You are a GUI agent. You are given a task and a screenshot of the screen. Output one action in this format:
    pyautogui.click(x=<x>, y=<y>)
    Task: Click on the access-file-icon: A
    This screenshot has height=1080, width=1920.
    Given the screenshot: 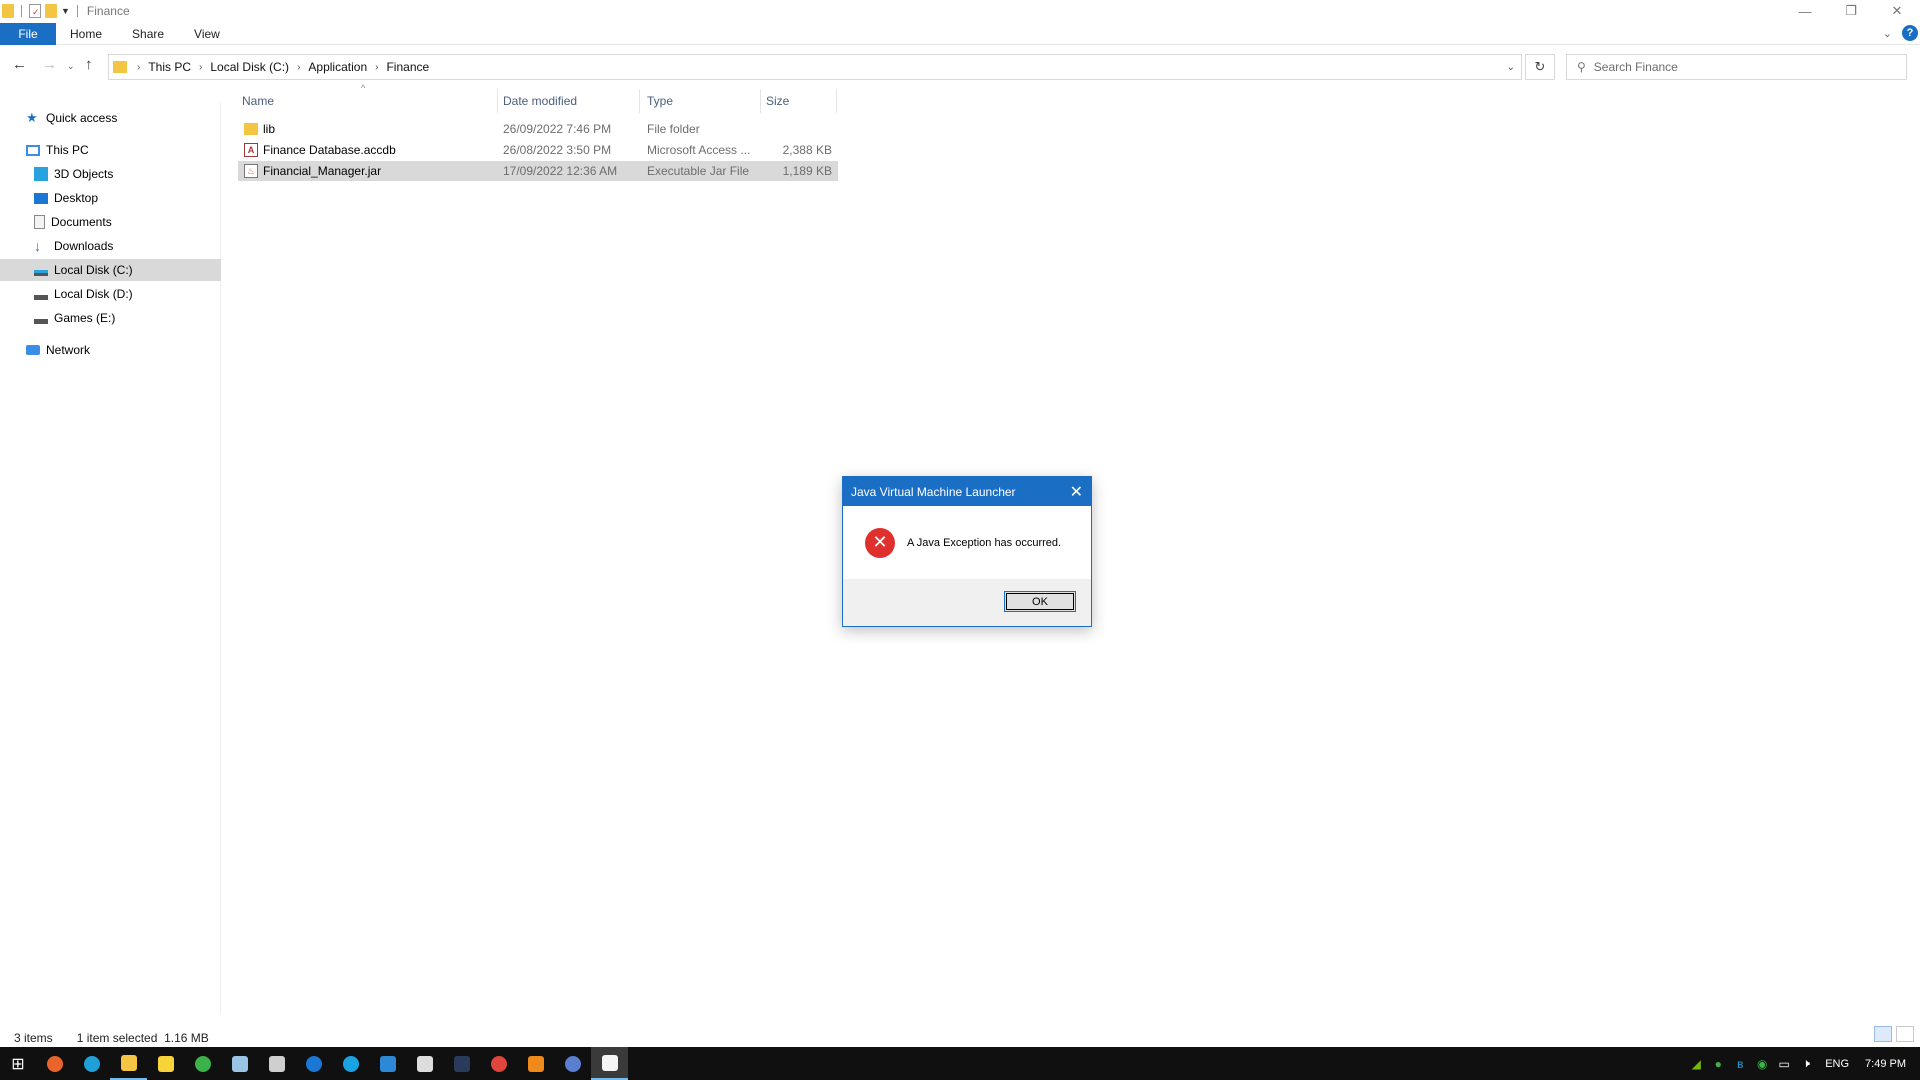 What is the action you would take?
    pyautogui.click(x=251, y=150)
    